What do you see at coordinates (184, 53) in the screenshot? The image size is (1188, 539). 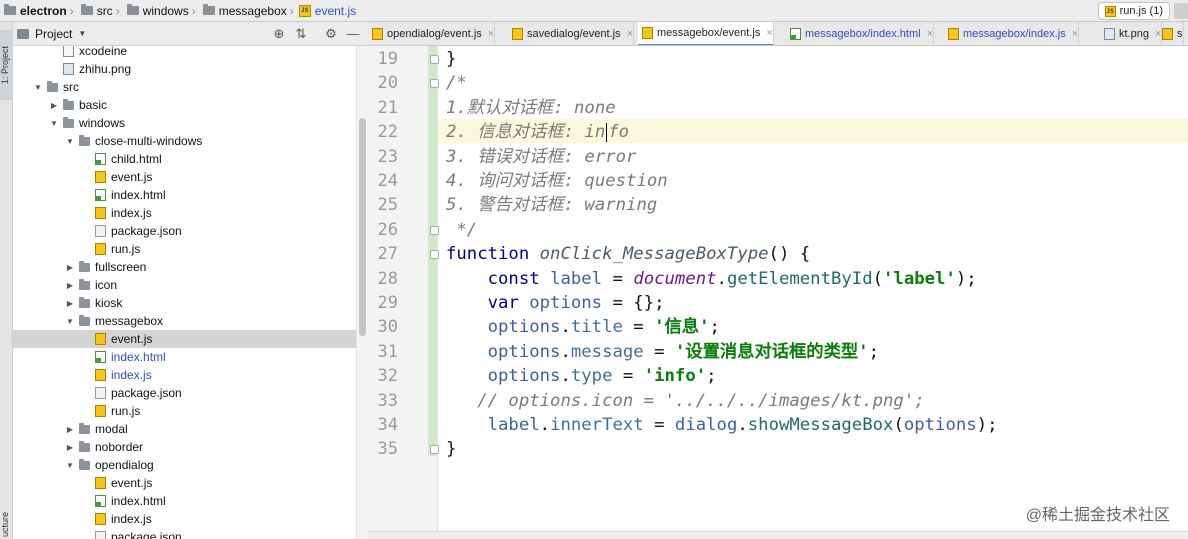 I see `tree-file: xcodeine` at bounding box center [184, 53].